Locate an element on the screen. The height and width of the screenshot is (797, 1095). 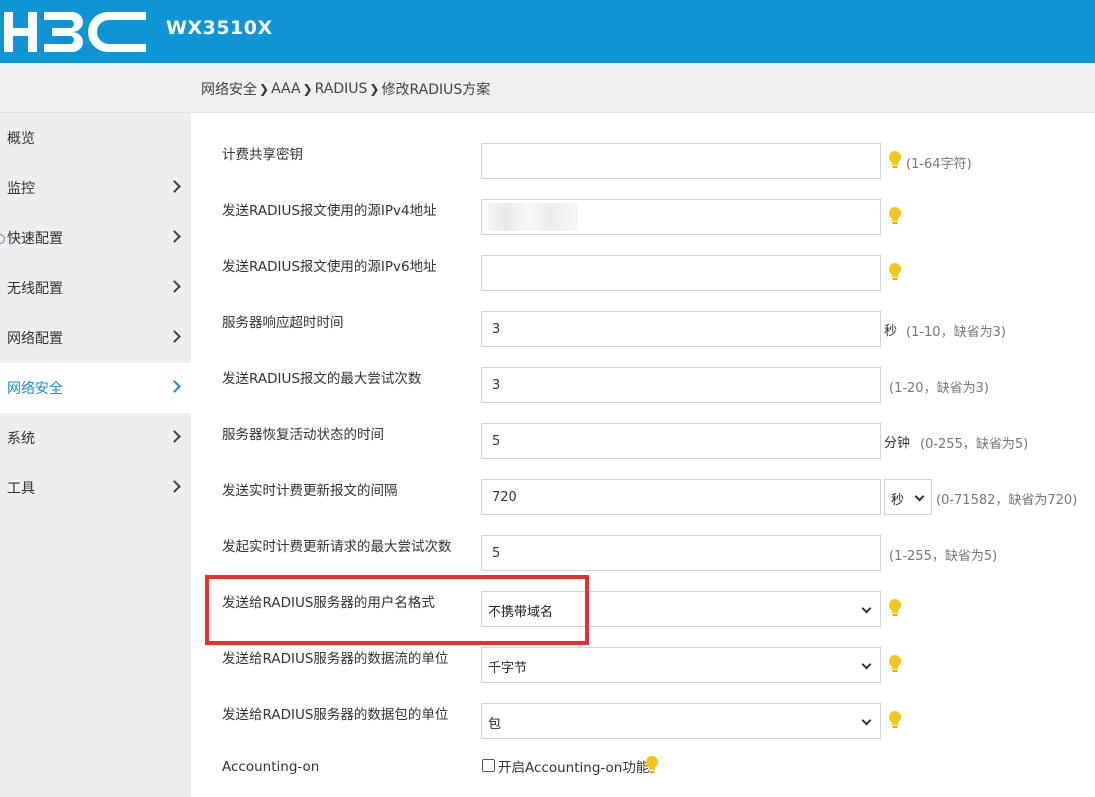
sidebar-item-label: 无线配置 is located at coordinates (35, 289).